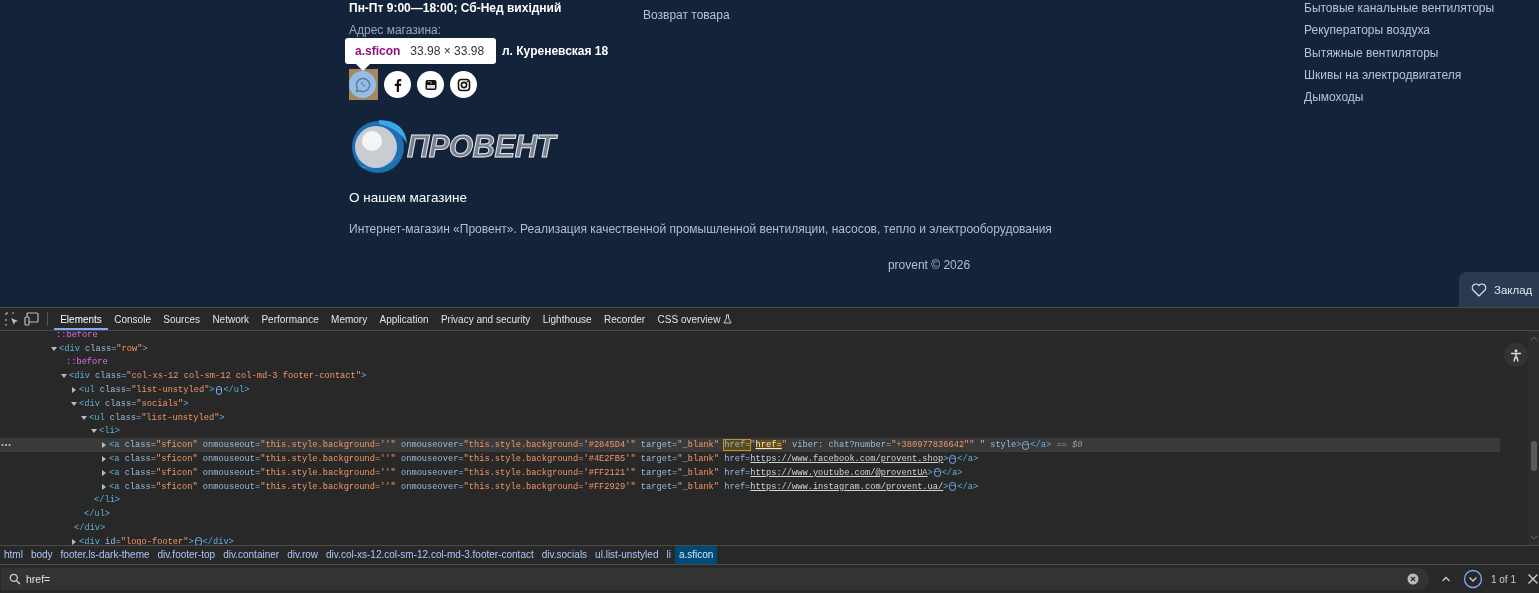 The height and width of the screenshot is (593, 1539). I want to click on clear-icon, so click(1413, 579).